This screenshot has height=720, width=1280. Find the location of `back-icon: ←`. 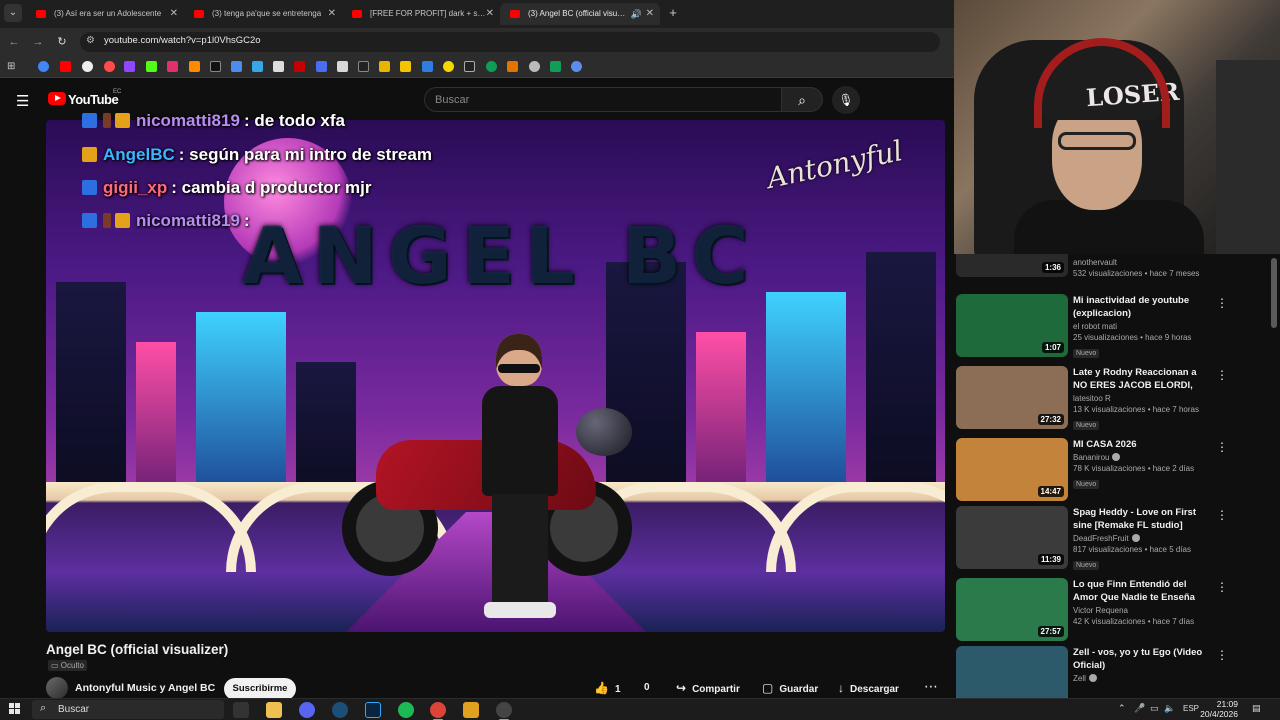

back-icon: ← is located at coordinates (14, 42).